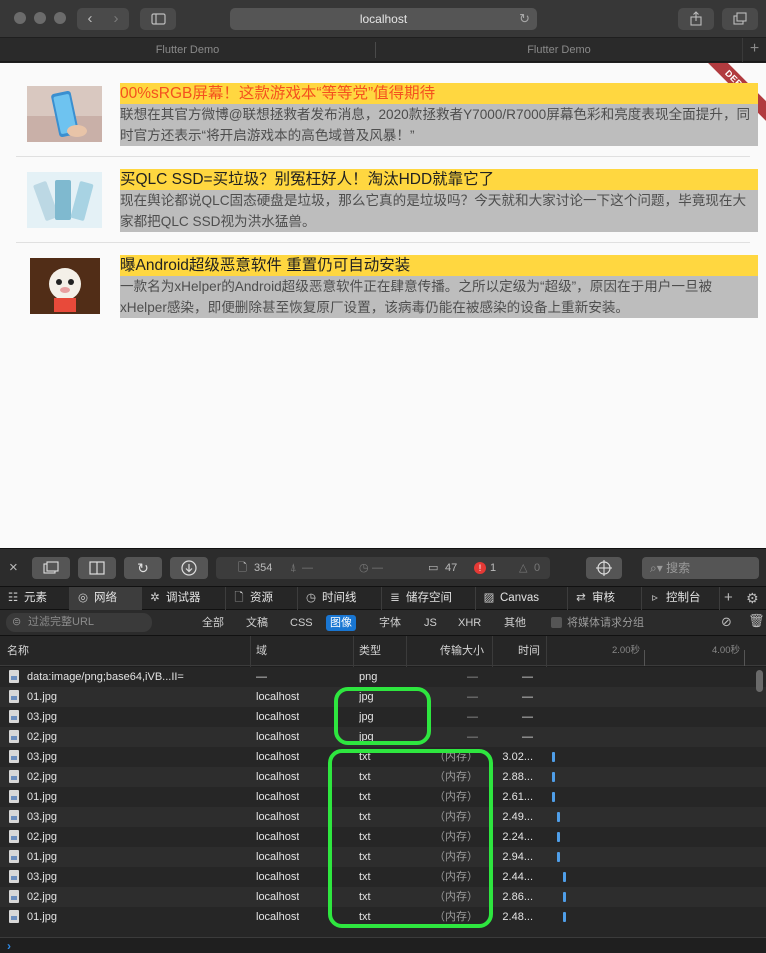 The image size is (766, 953). Describe the element at coordinates (756, 621) in the screenshot. I see `trash-icon: 🗑` at that location.